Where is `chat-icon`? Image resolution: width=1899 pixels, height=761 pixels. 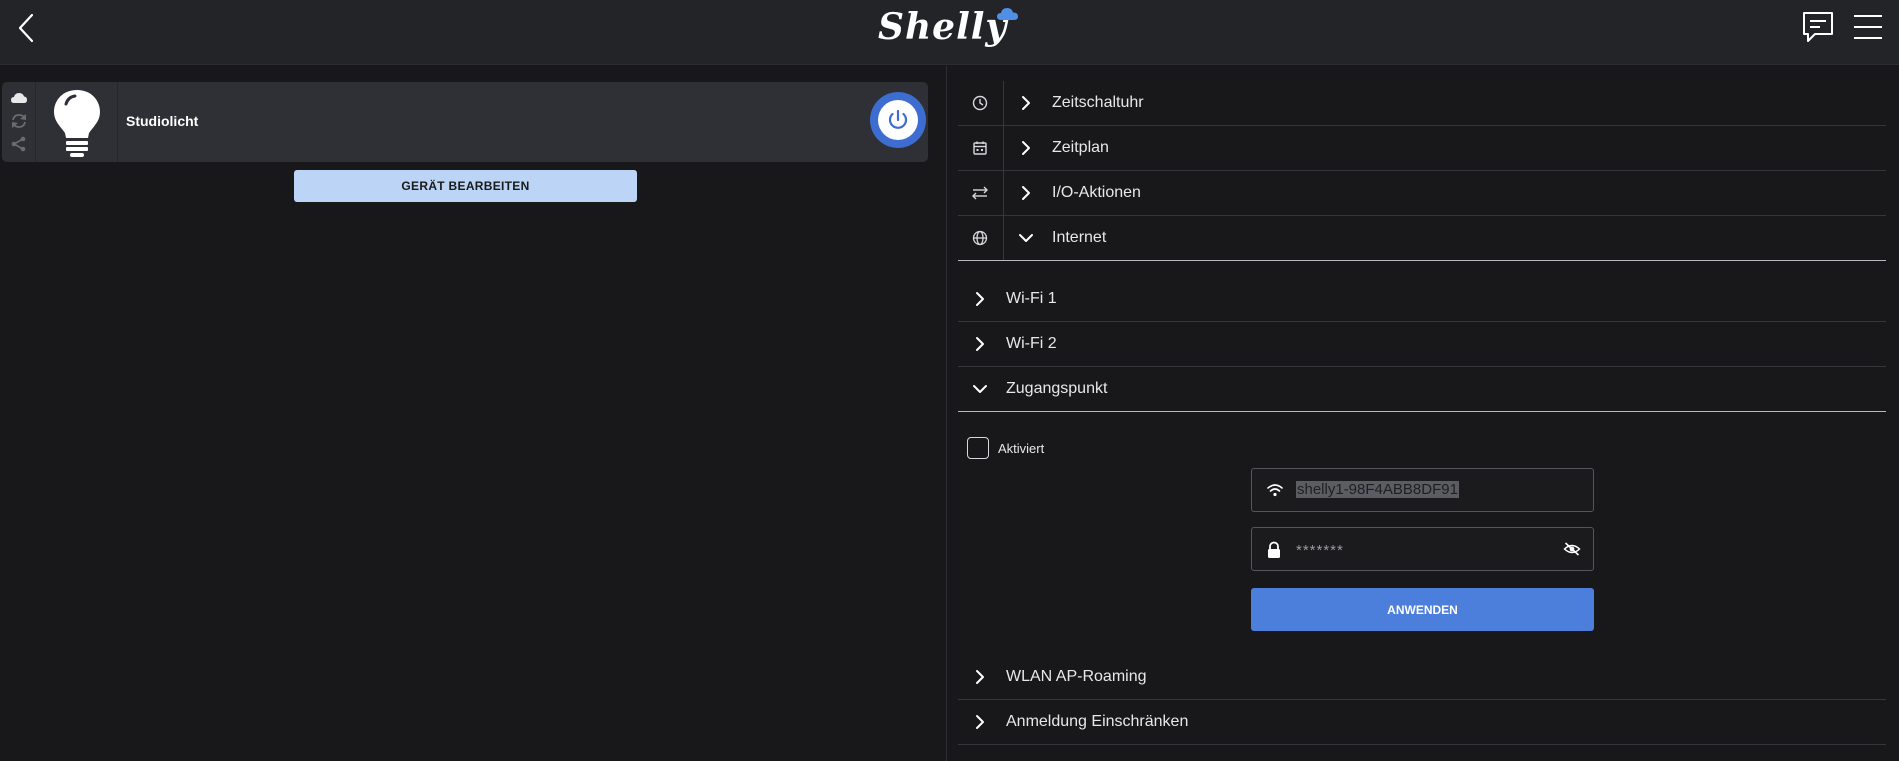 chat-icon is located at coordinates (1818, 27).